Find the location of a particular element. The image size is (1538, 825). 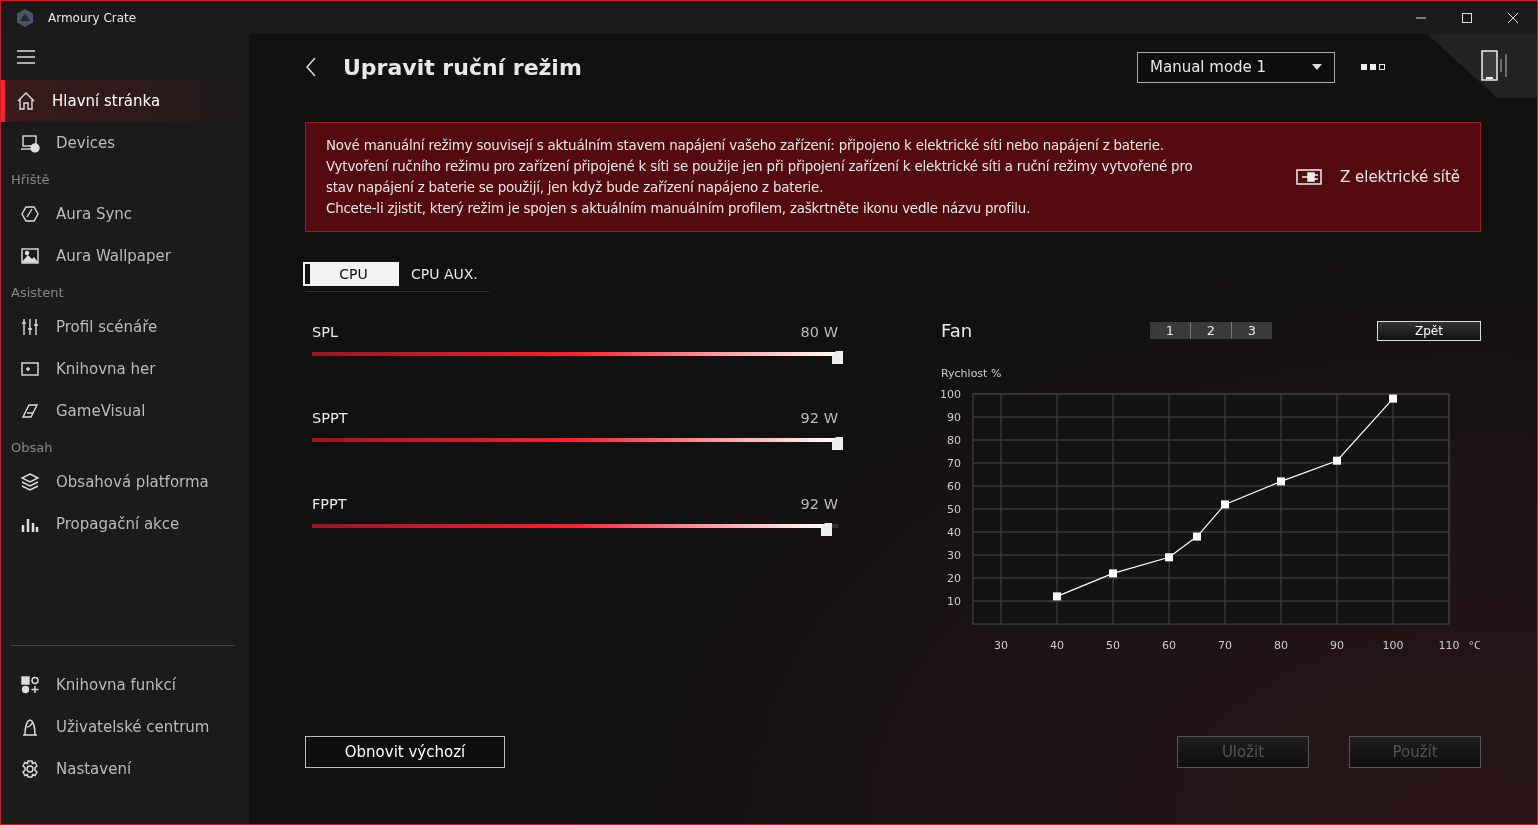

tab: CPU AUX. is located at coordinates (444, 274).